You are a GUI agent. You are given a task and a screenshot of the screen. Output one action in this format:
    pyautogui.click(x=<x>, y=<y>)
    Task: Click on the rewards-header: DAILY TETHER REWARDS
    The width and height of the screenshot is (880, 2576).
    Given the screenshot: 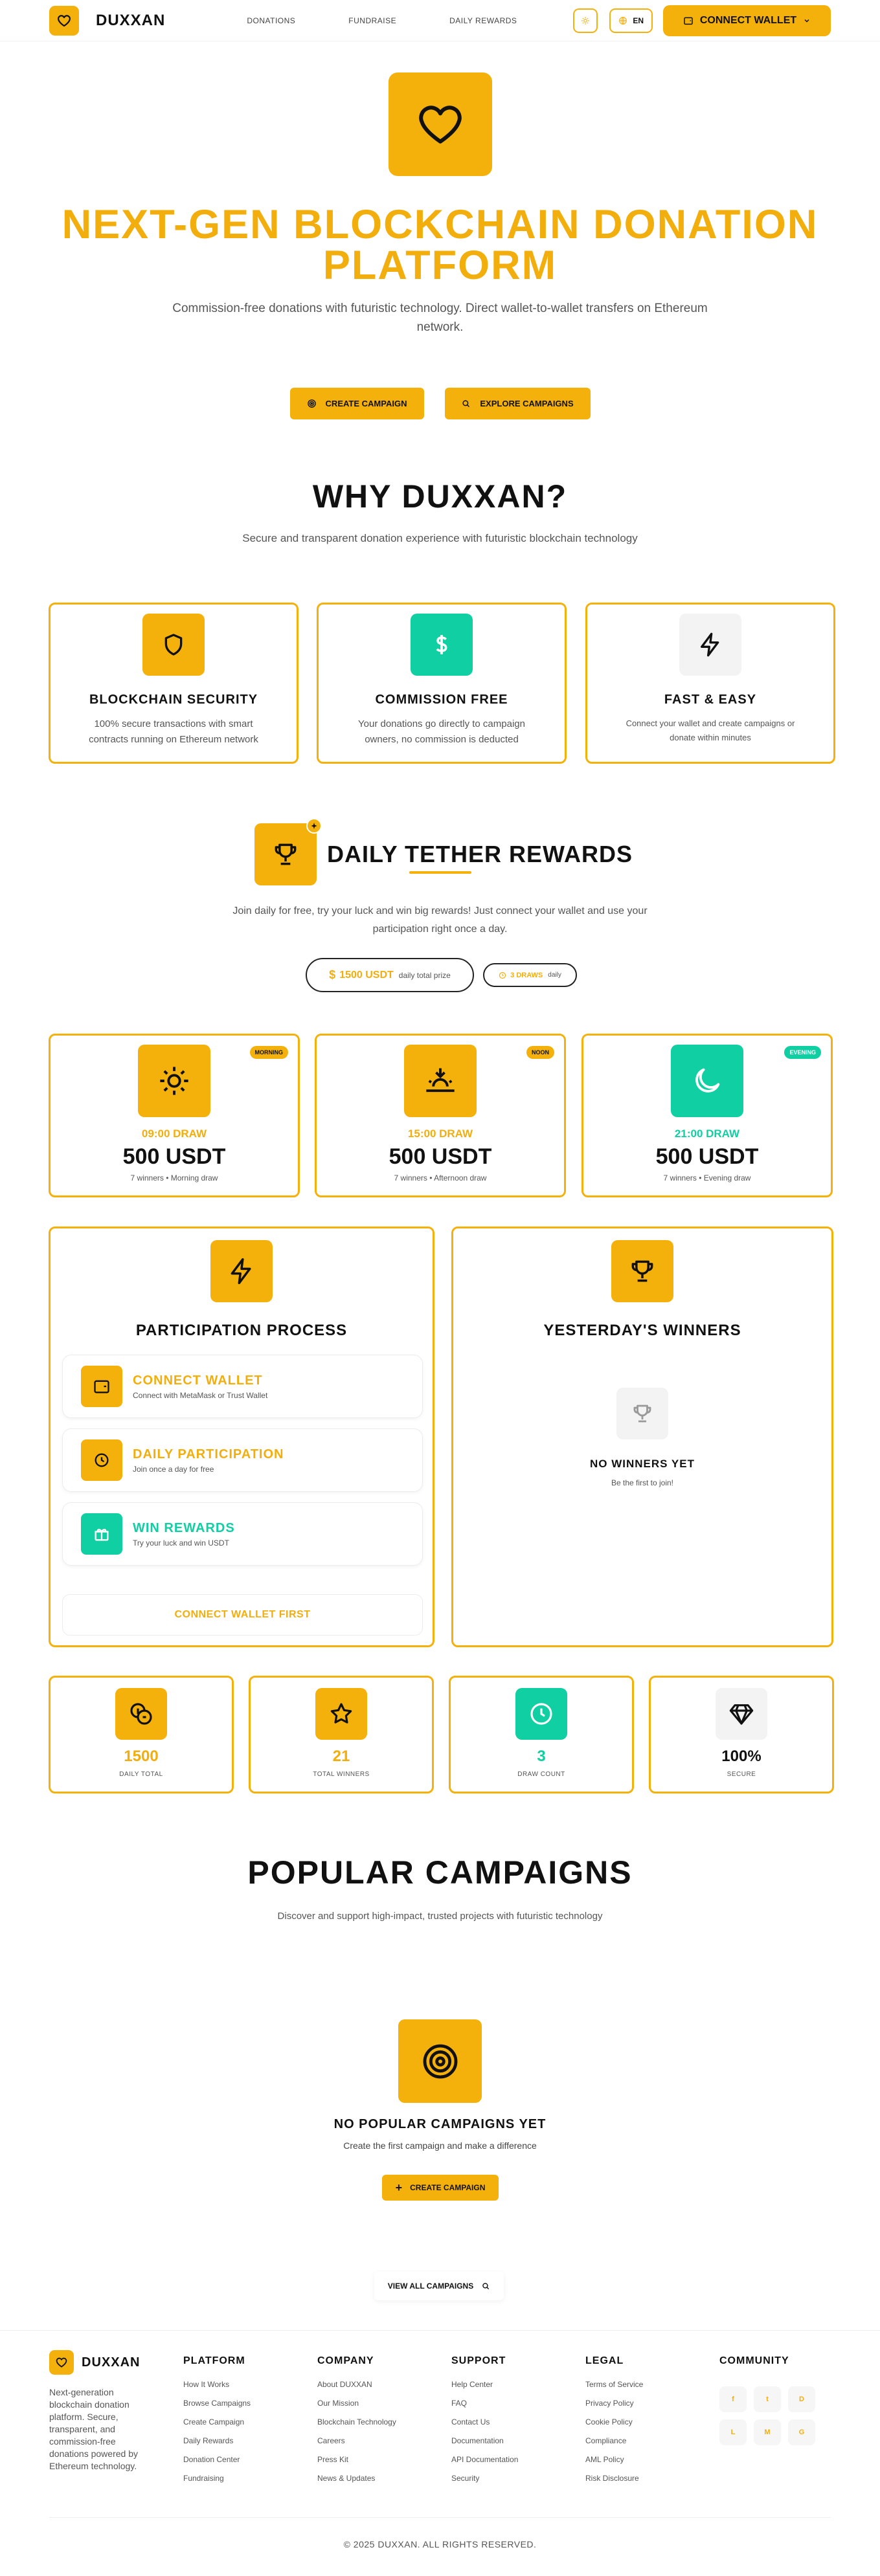 What is the action you would take?
    pyautogui.click(x=444, y=851)
    